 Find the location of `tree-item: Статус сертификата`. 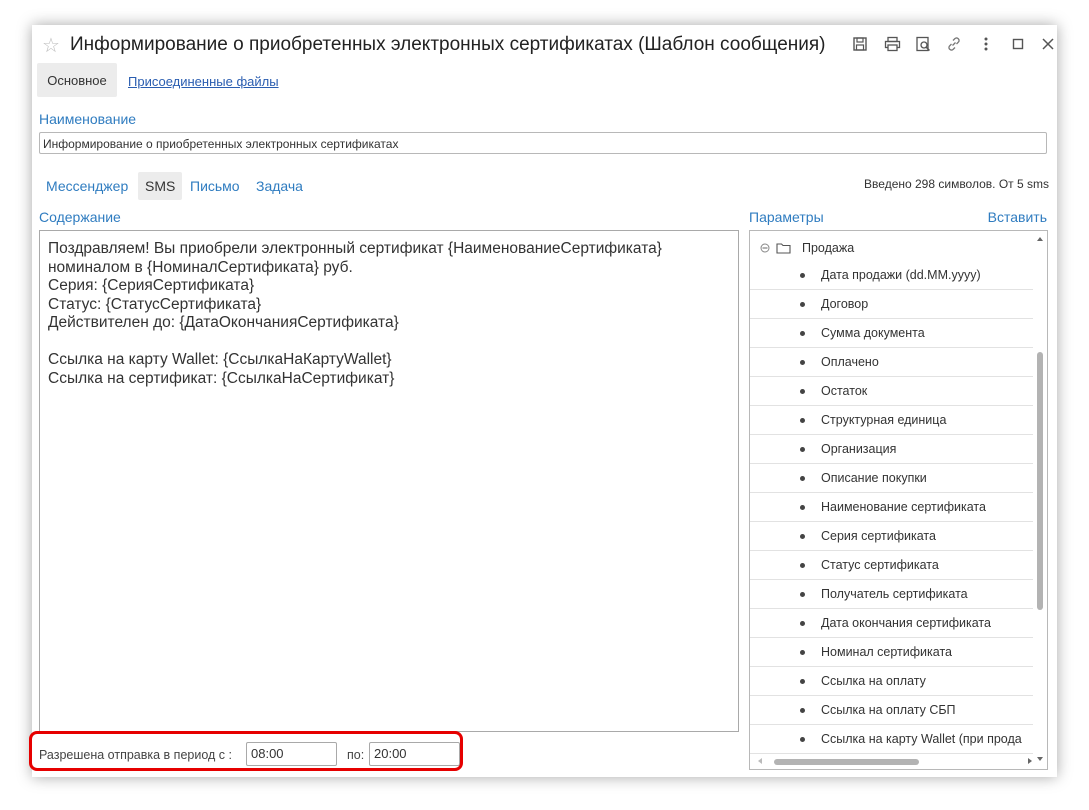

tree-item: Статус сертификата is located at coordinates (891, 565).